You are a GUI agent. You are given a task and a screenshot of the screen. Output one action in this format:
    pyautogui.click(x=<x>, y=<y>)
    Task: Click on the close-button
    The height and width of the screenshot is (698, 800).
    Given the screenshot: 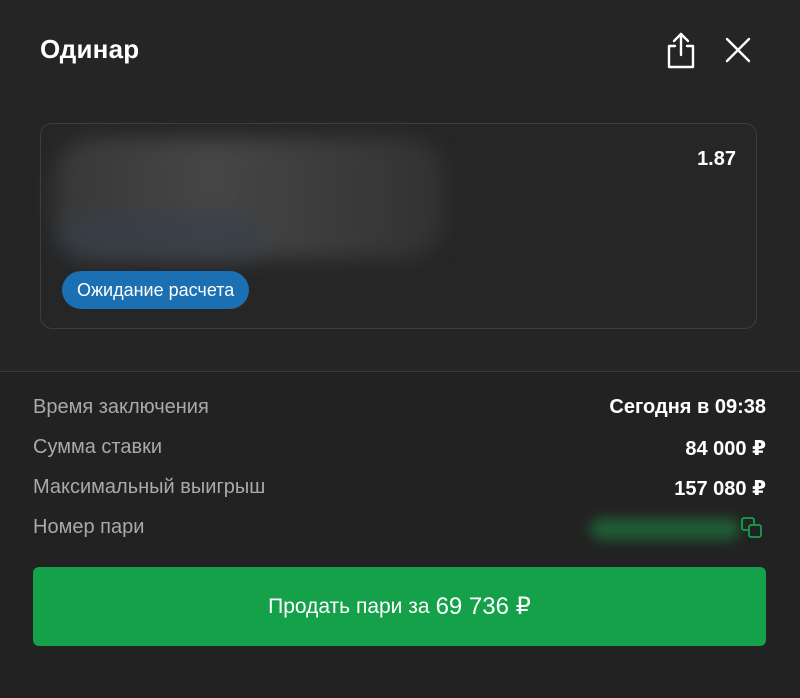 What is the action you would take?
    pyautogui.click(x=738, y=50)
    